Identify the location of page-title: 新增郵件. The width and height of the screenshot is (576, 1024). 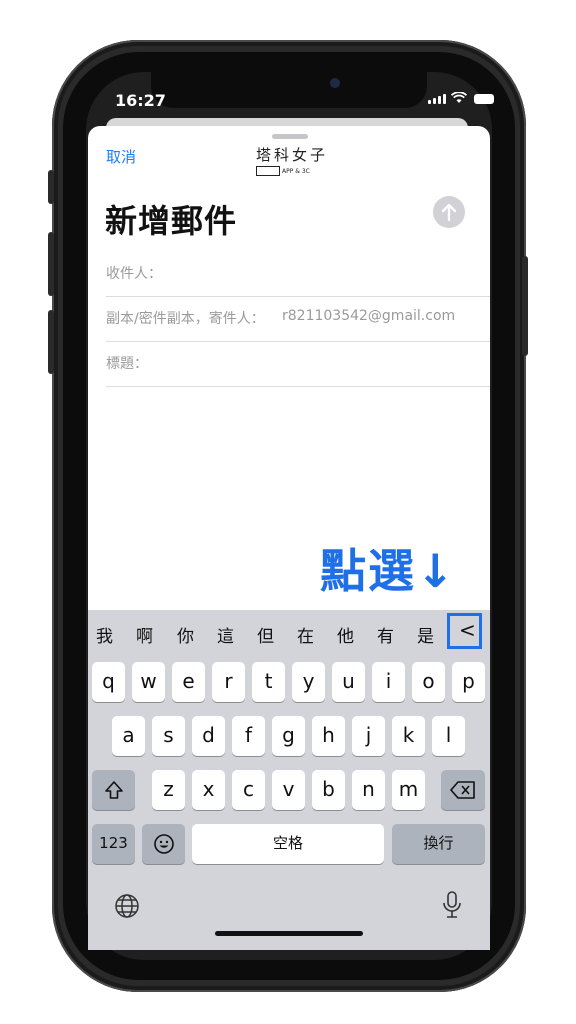
(171, 221).